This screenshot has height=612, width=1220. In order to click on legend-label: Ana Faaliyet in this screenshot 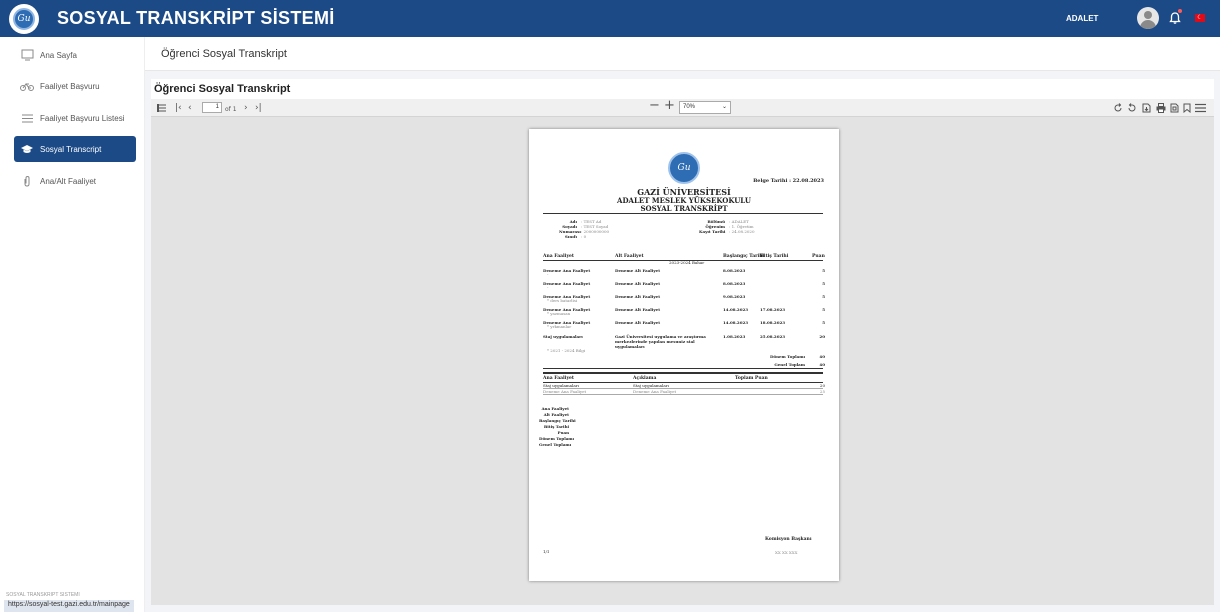, I will do `click(555, 408)`.